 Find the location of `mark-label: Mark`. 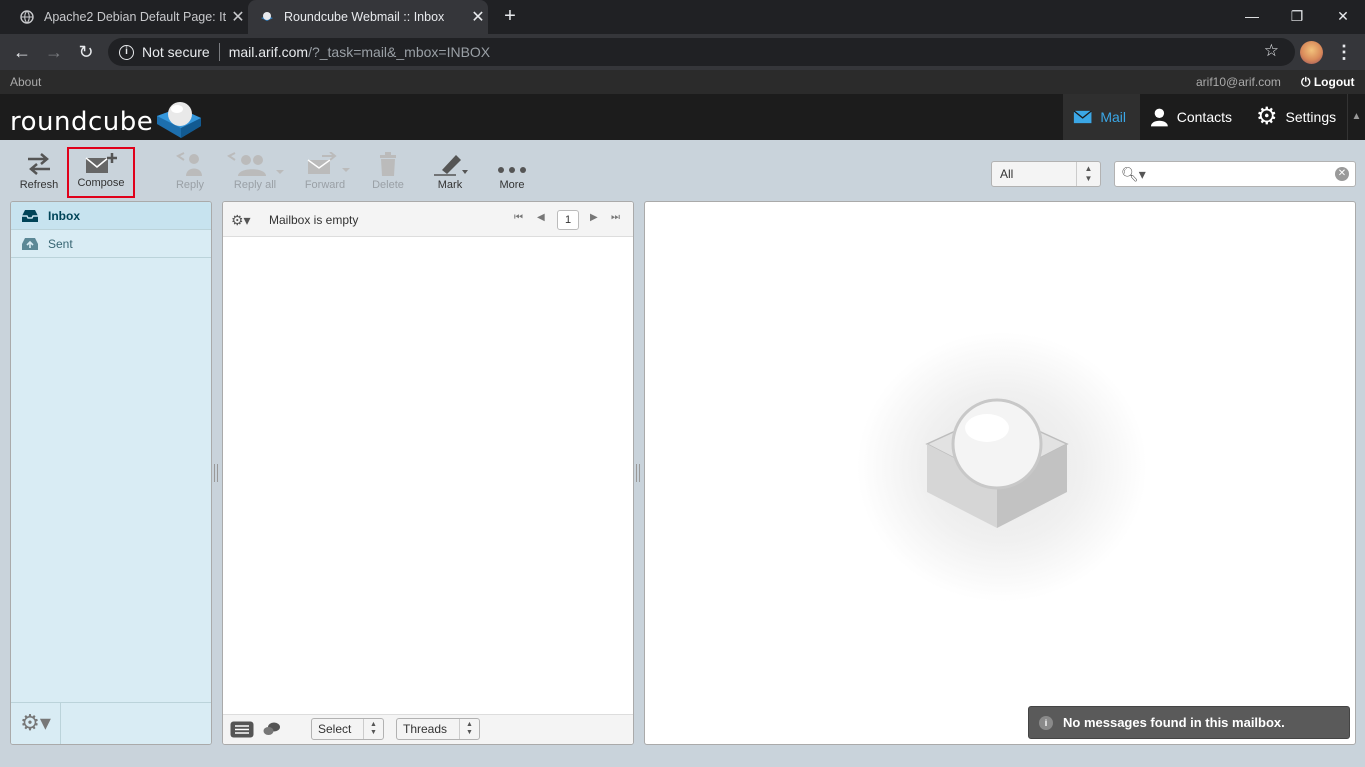

mark-label: Mark is located at coordinates (450, 185).